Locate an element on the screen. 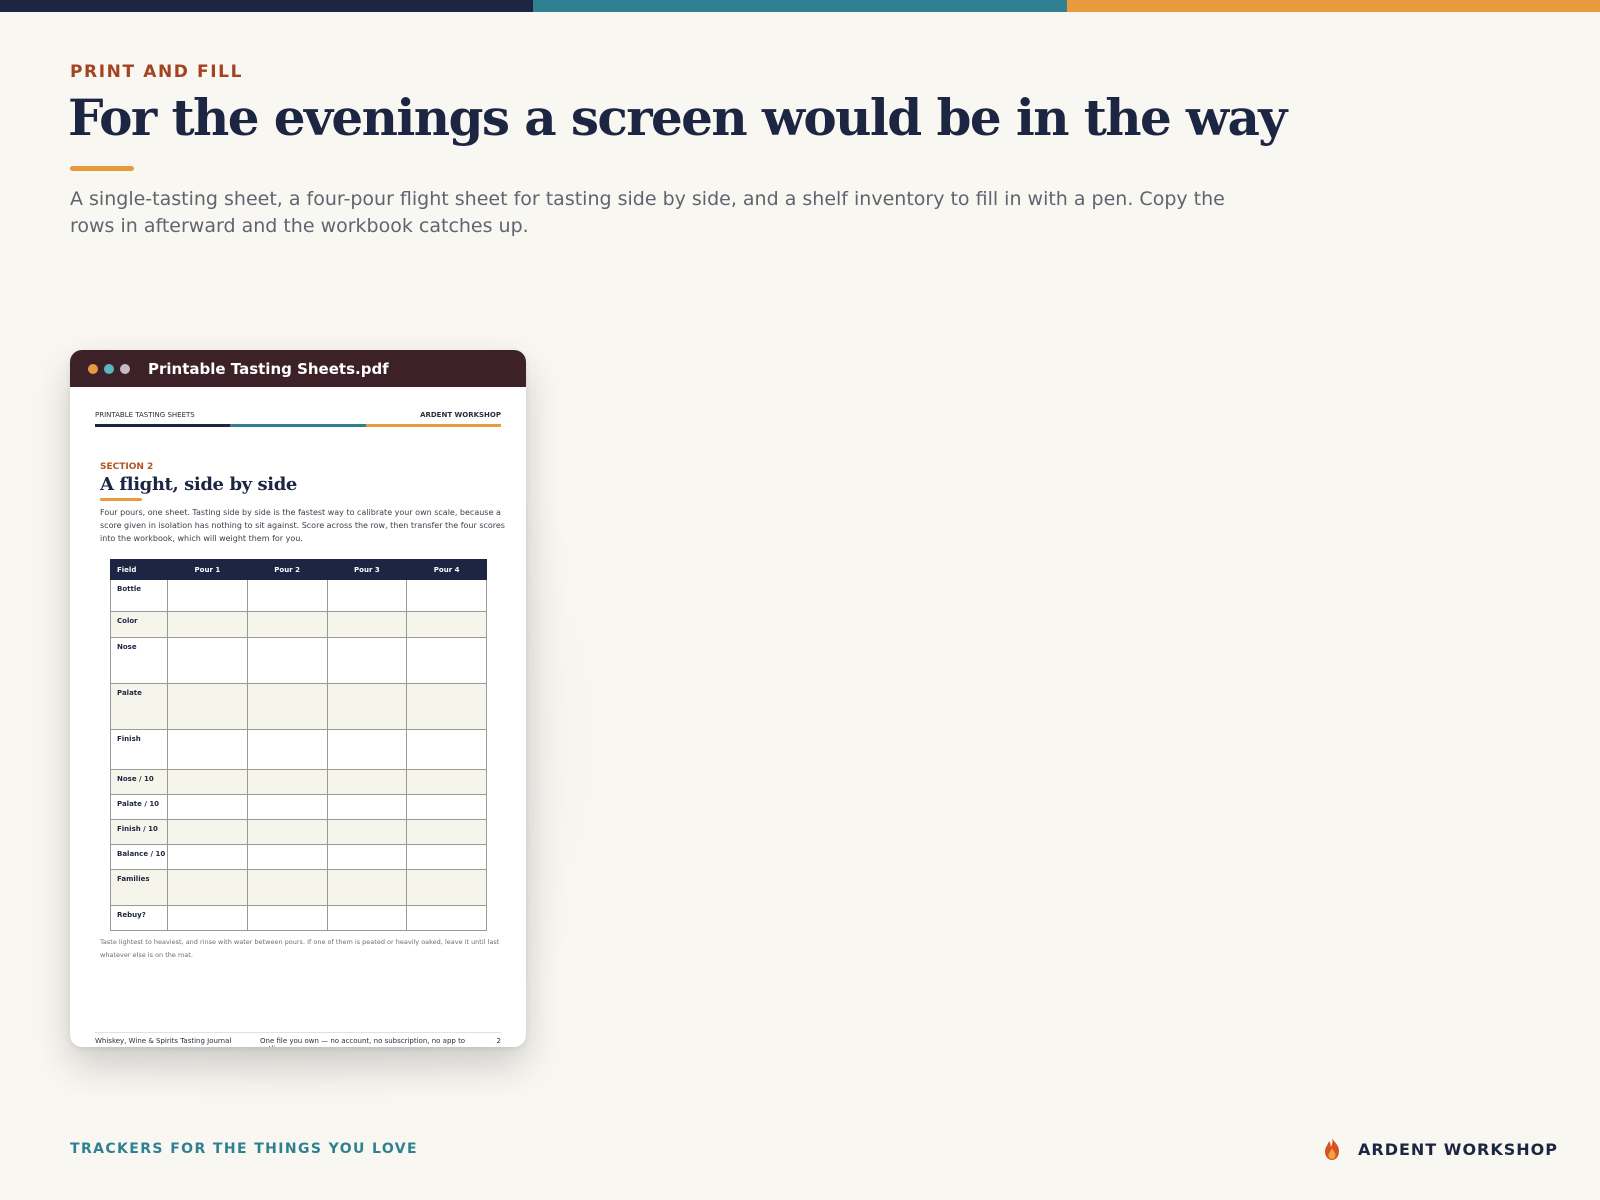 The image size is (1600, 1200). accent-segment-teal is located at coordinates (800, 6).